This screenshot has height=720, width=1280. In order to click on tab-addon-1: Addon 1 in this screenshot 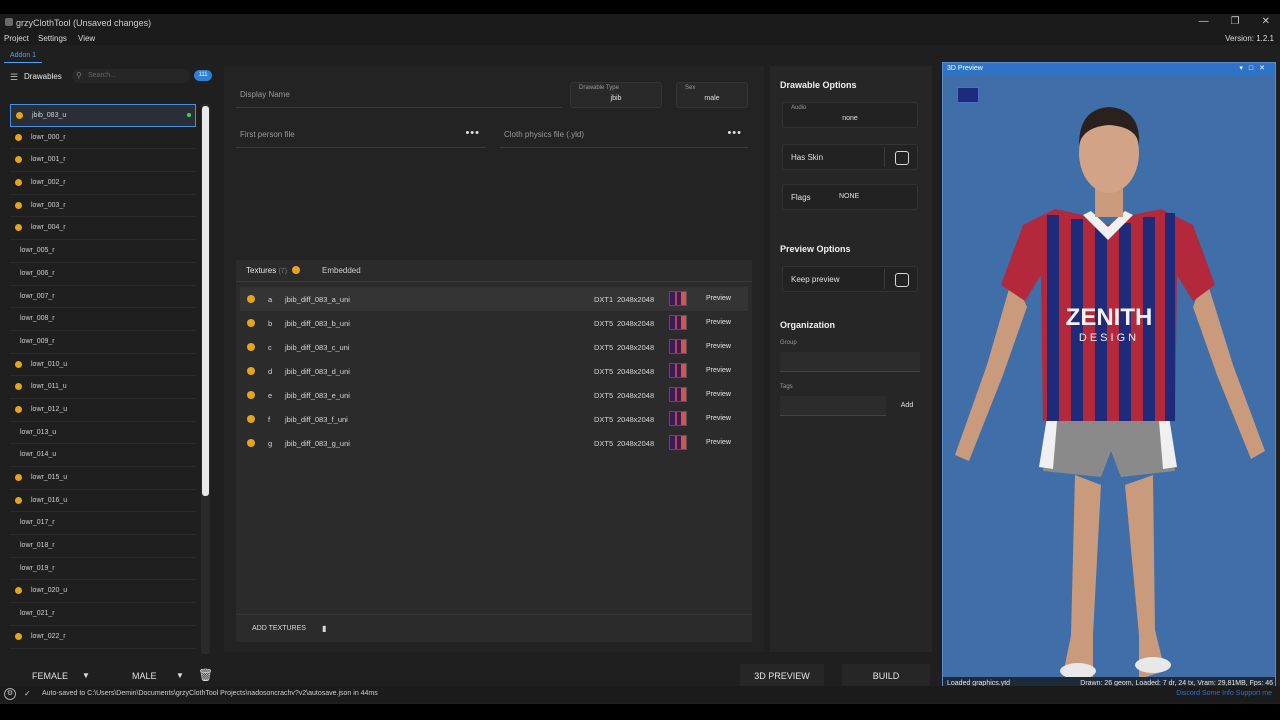, I will do `click(23, 56)`.